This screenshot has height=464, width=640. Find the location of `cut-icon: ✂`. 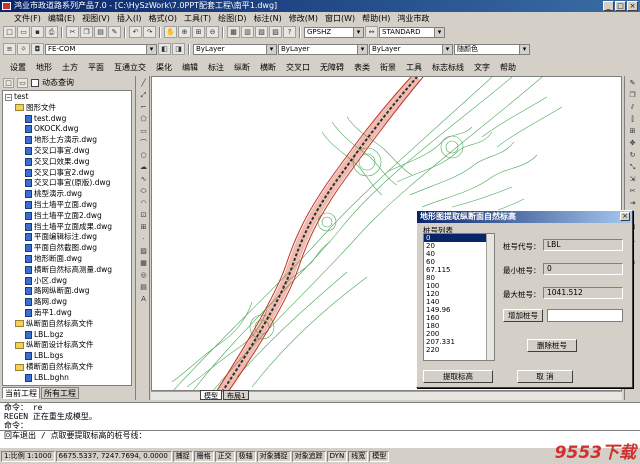

cut-icon: ✂ is located at coordinates (72, 32).